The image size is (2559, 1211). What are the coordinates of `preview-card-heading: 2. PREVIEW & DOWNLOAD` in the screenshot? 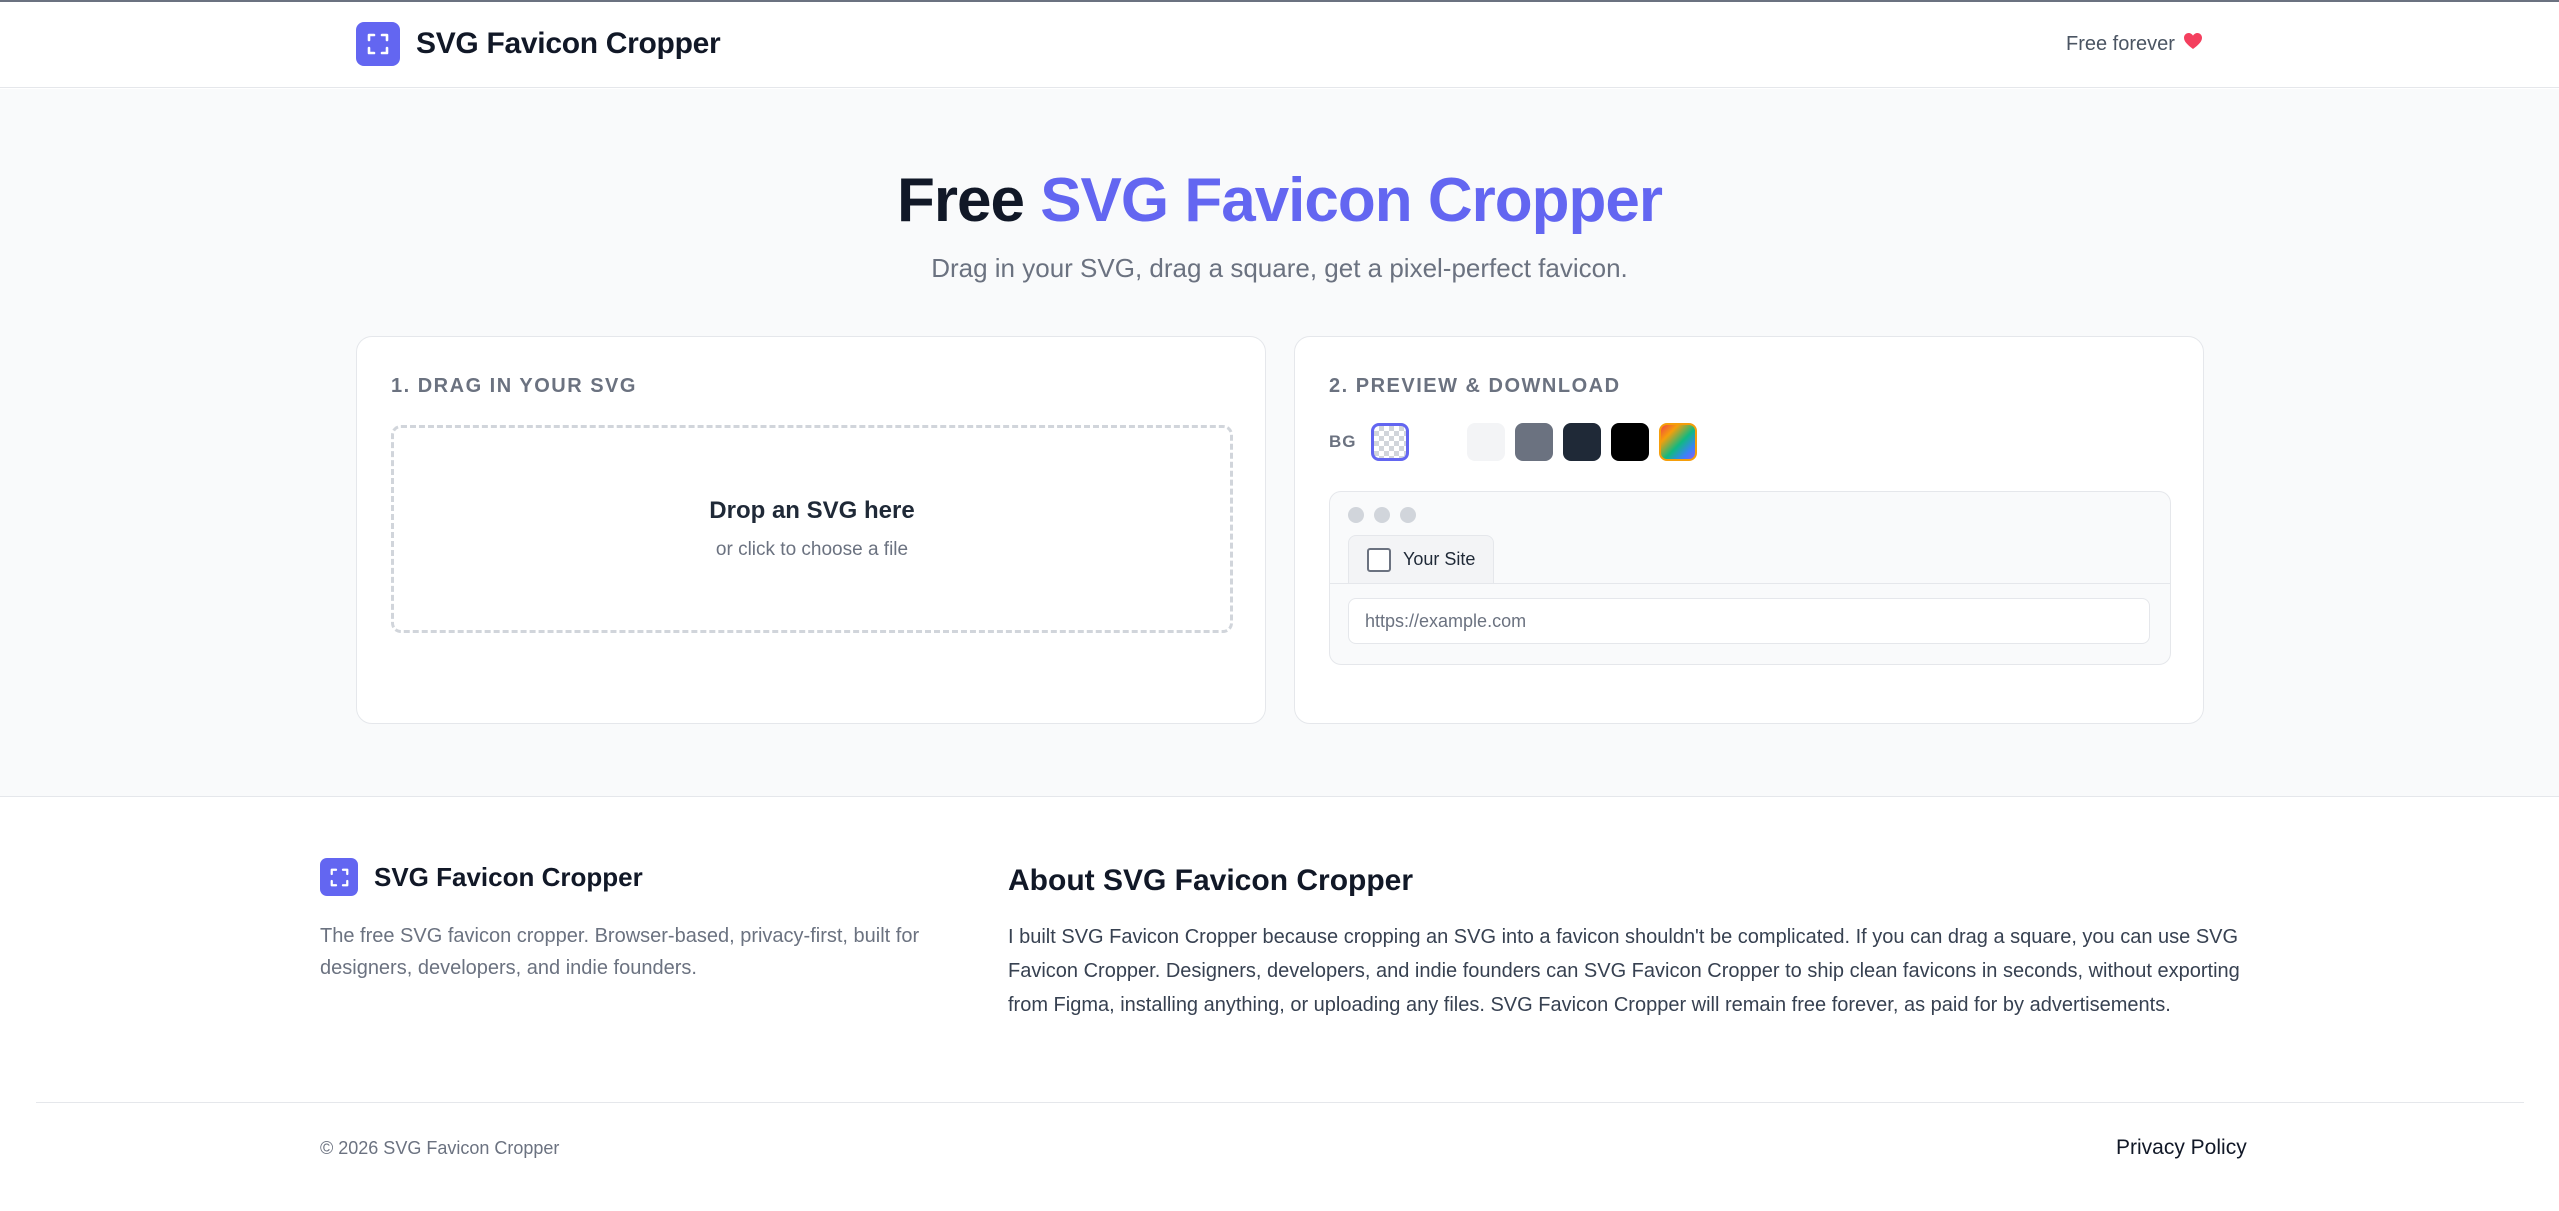 It's located at (1475, 386).